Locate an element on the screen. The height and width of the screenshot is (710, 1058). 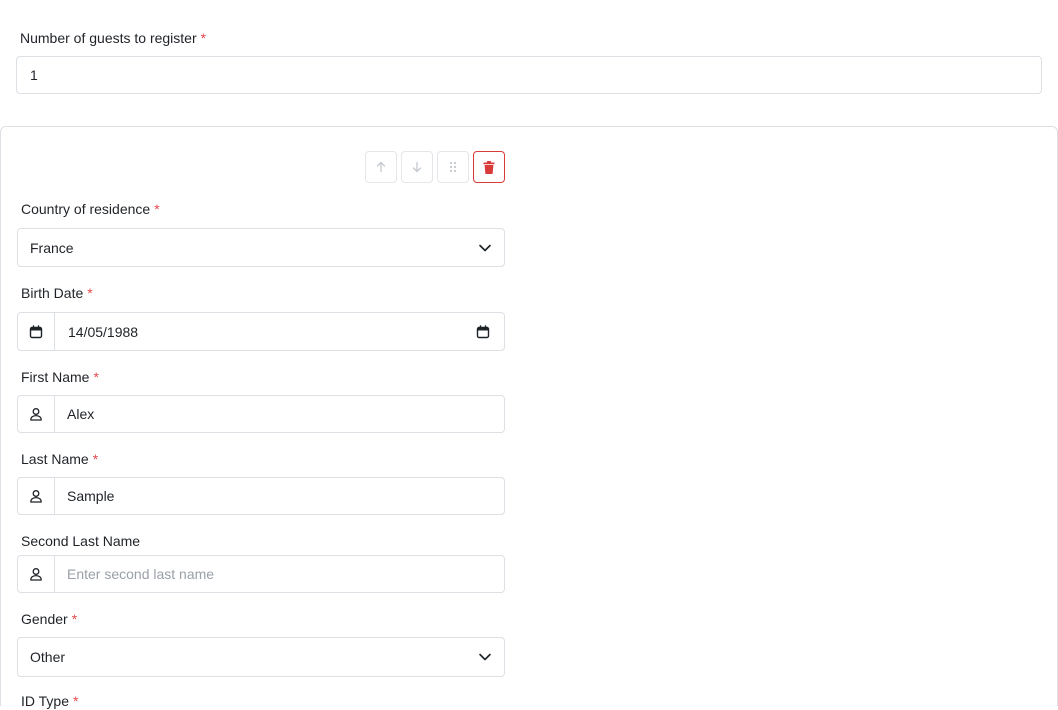
drag-handle-icon is located at coordinates (453, 167).